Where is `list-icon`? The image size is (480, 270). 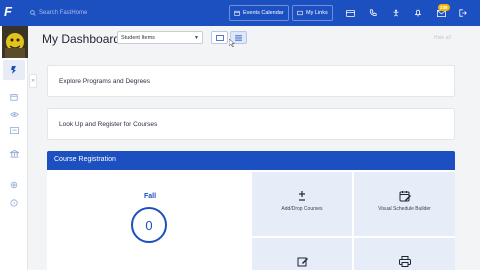
list-icon is located at coordinates (238, 37).